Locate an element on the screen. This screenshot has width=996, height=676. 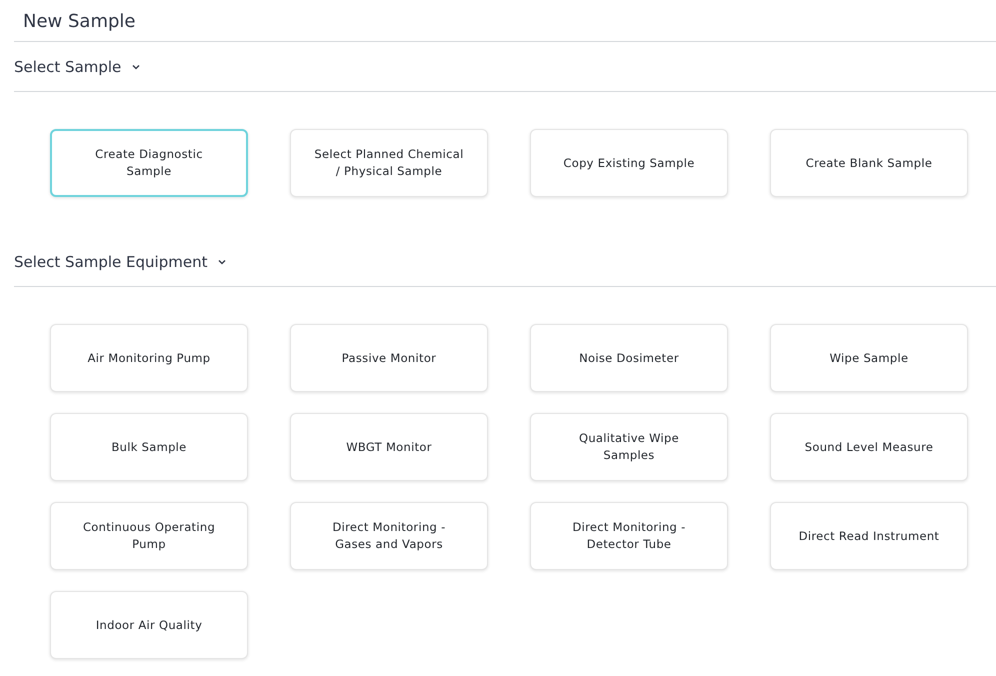
option-card: Bulk Sample is located at coordinates (149, 447).